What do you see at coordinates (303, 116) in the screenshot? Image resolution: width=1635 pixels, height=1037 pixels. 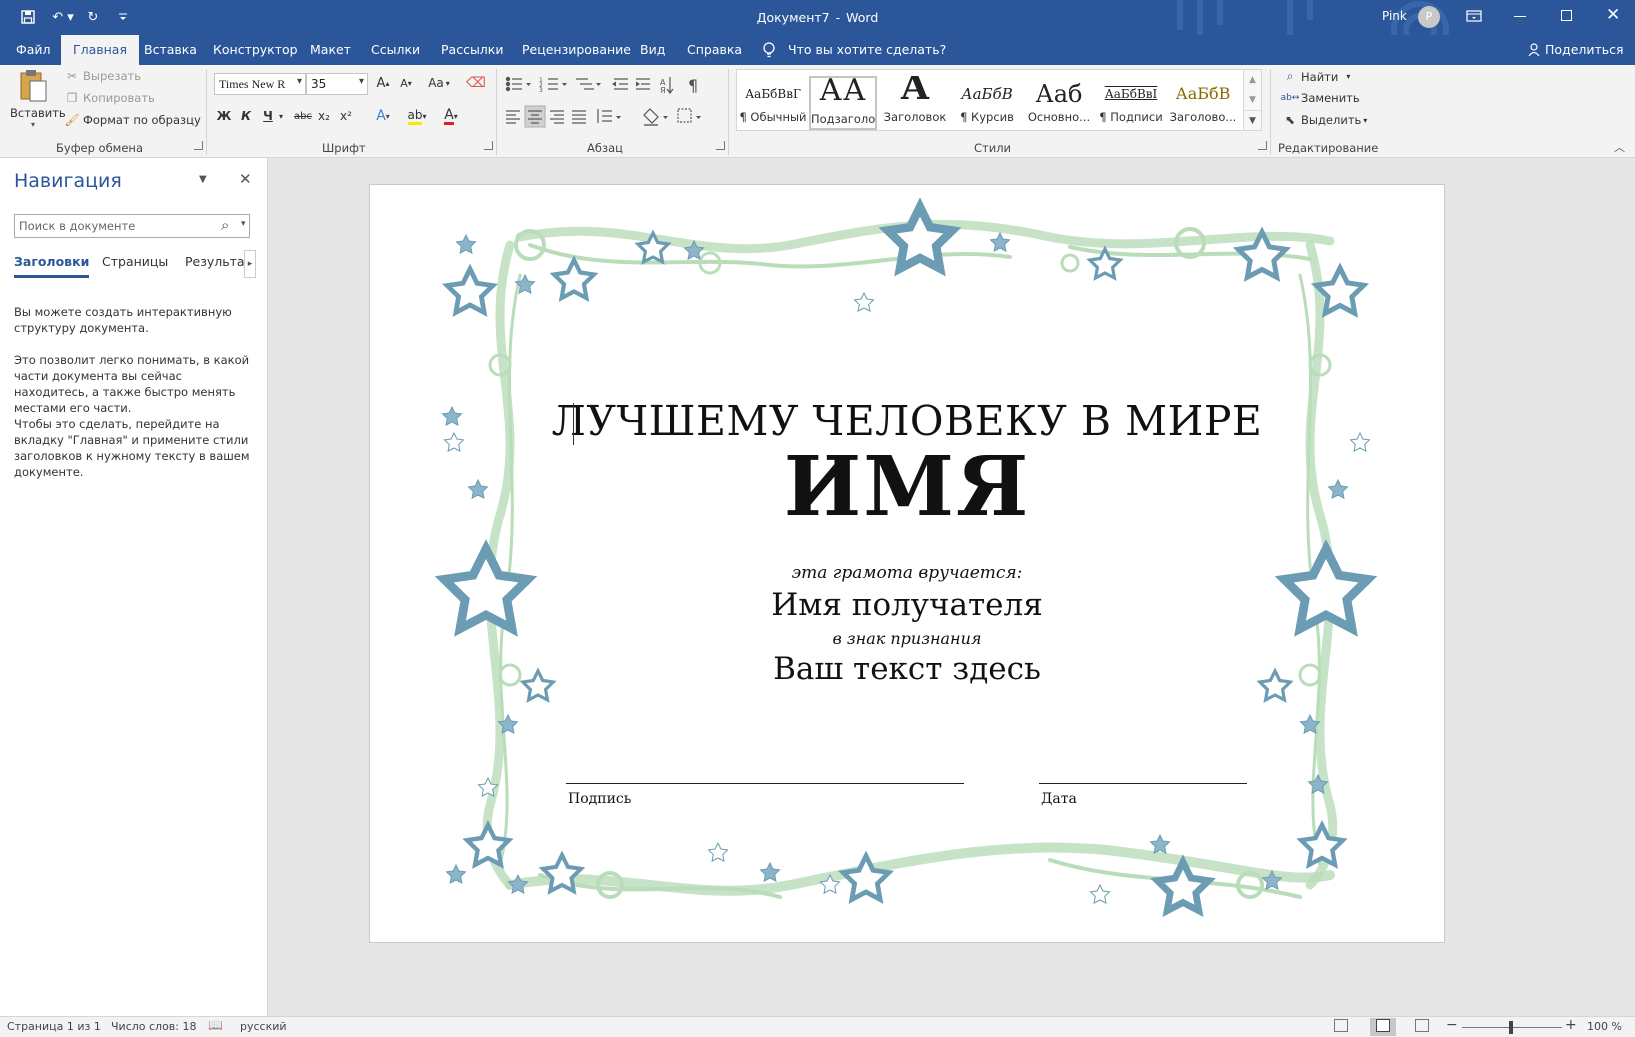 I see `strikethrough-button: abc` at bounding box center [303, 116].